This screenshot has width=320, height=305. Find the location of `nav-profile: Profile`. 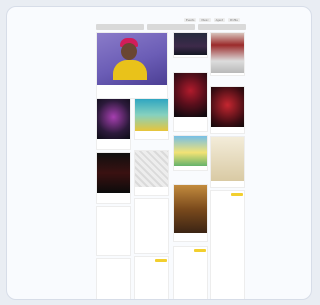

nav-profile: Profile is located at coordinates (234, 20).